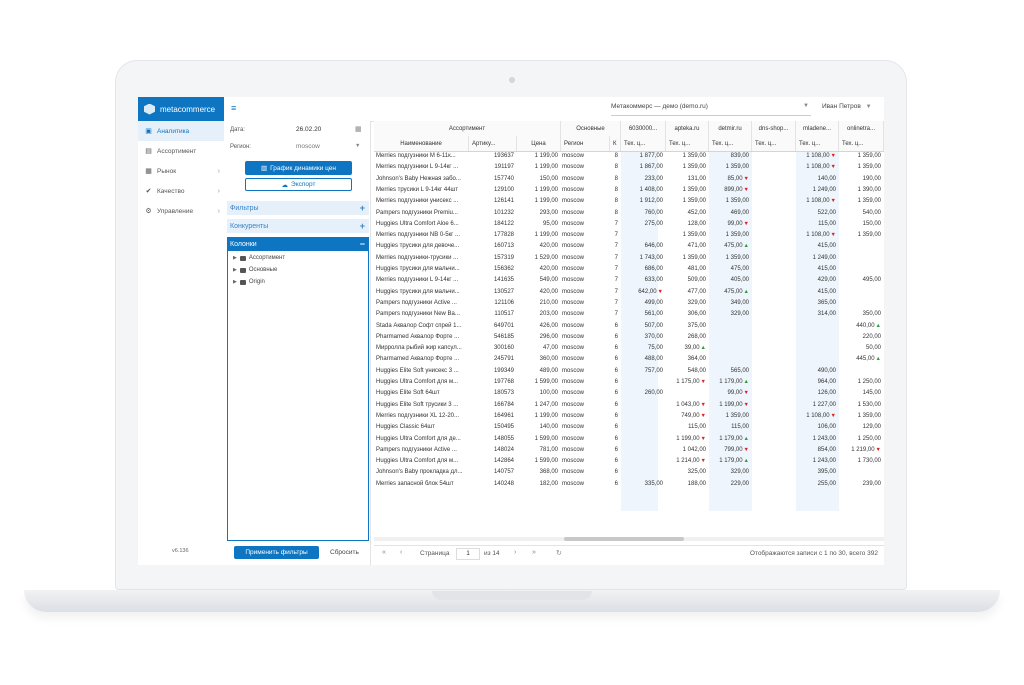 The image size is (1024, 685). Describe the element at coordinates (585, 143) in the screenshot. I see `column-header-3: Регион` at that location.